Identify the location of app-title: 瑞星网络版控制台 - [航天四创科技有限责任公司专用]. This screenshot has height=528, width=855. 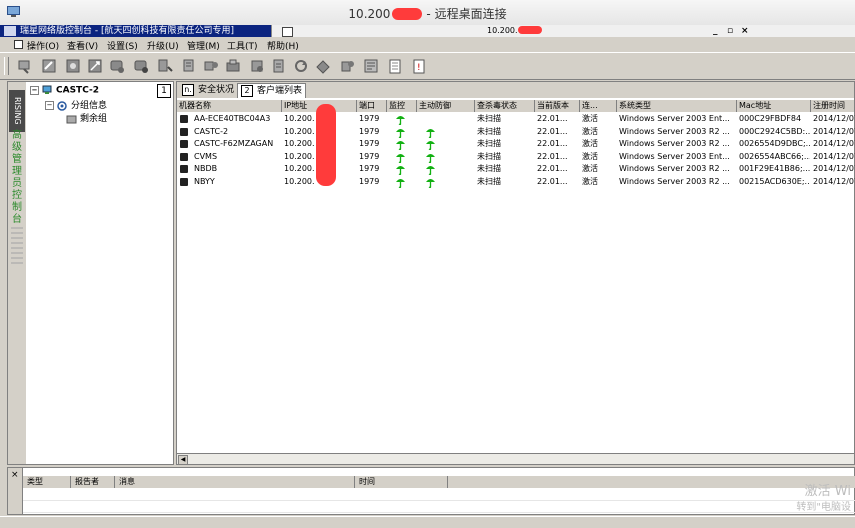
(127, 31).